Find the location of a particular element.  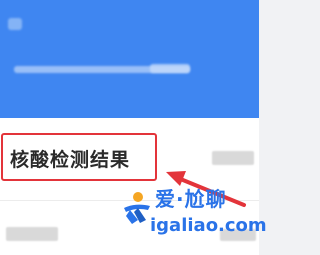

watermark-logo-icon is located at coordinates (137, 208).